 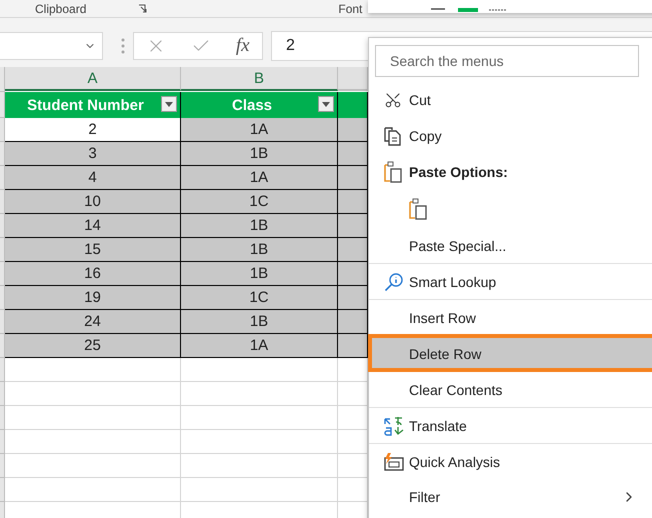 I want to click on ribbon-group-label: Clipboard, so click(x=60, y=9).